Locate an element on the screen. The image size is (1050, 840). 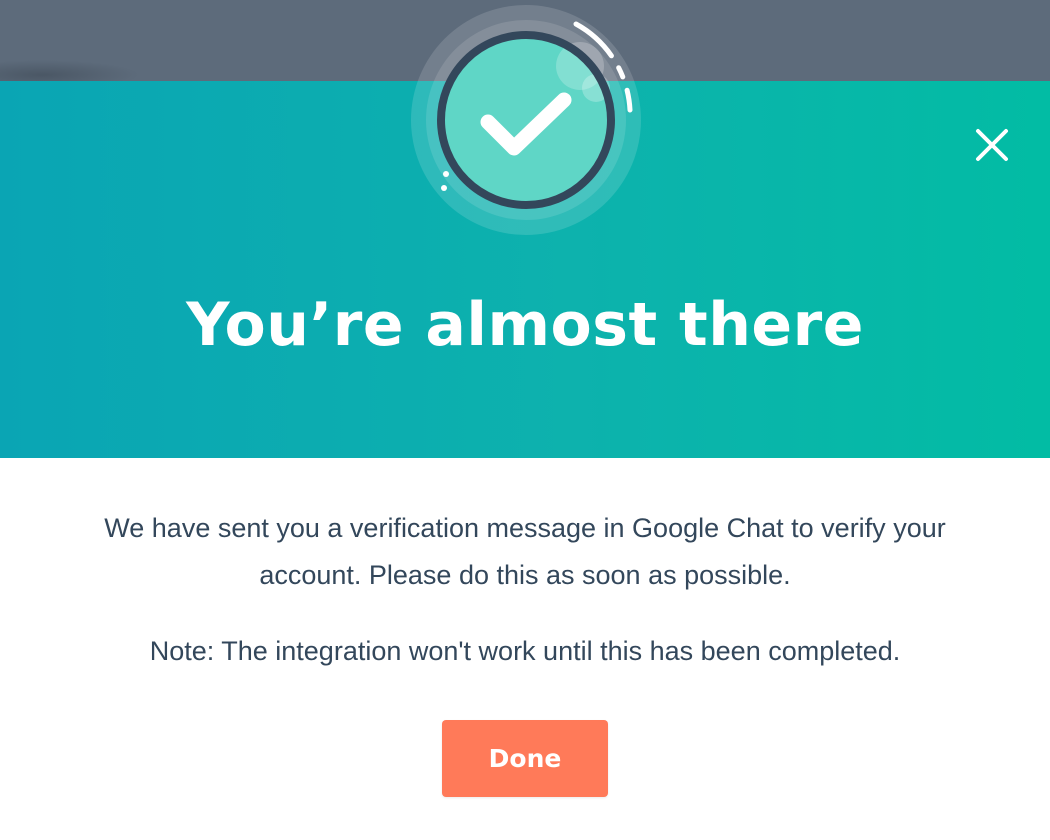
close-icon is located at coordinates (992, 145).